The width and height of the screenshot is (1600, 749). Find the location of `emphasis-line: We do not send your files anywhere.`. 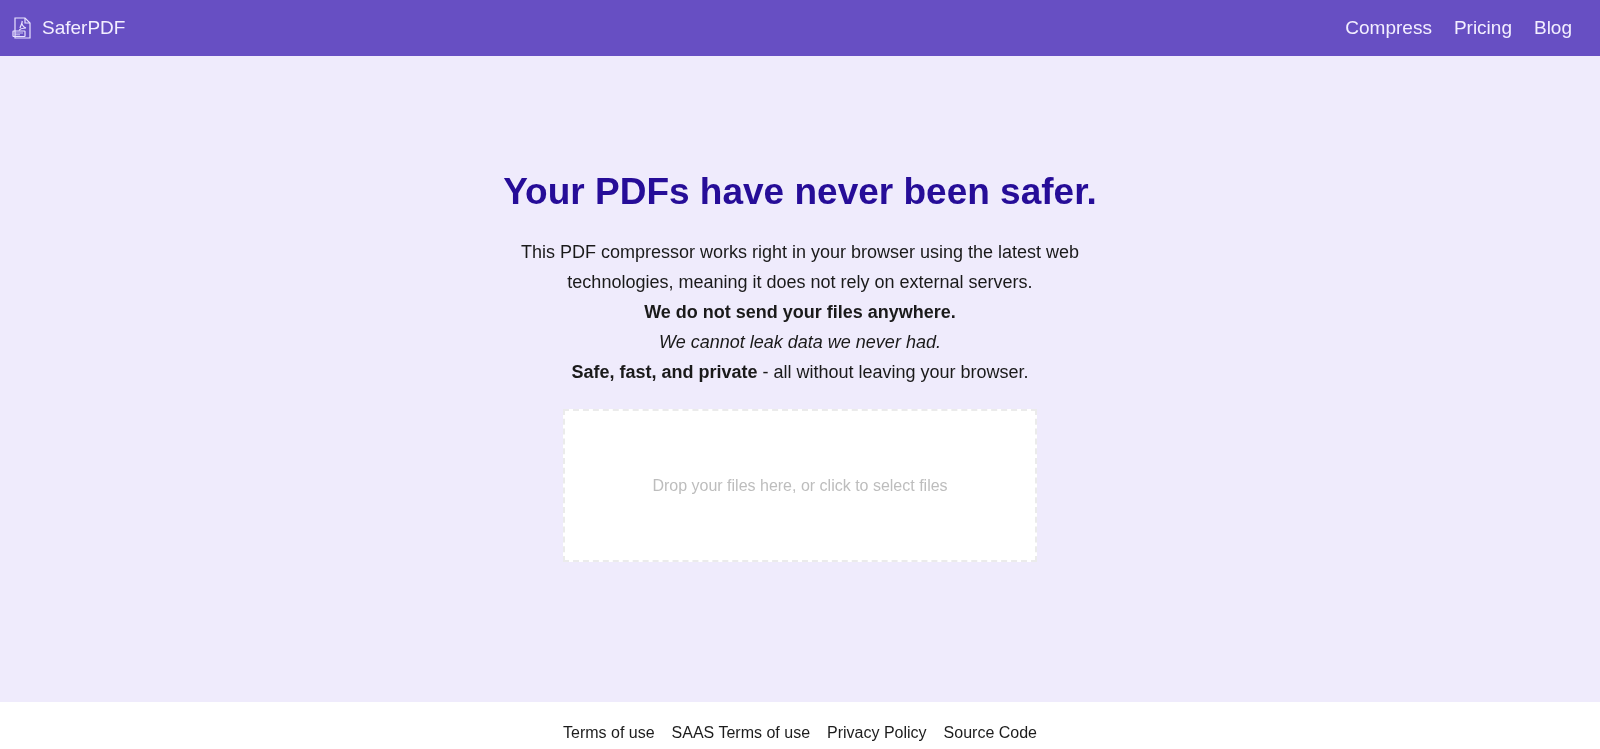

emphasis-line: We do not send your files anywhere. is located at coordinates (800, 312).